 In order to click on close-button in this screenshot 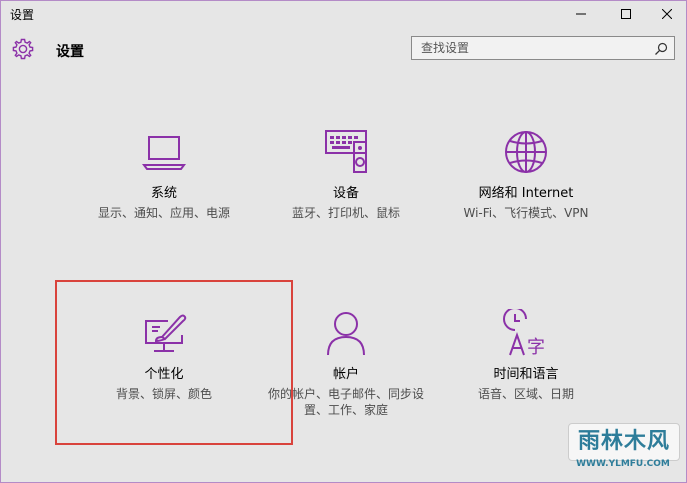, I will do `click(665, 13)`.